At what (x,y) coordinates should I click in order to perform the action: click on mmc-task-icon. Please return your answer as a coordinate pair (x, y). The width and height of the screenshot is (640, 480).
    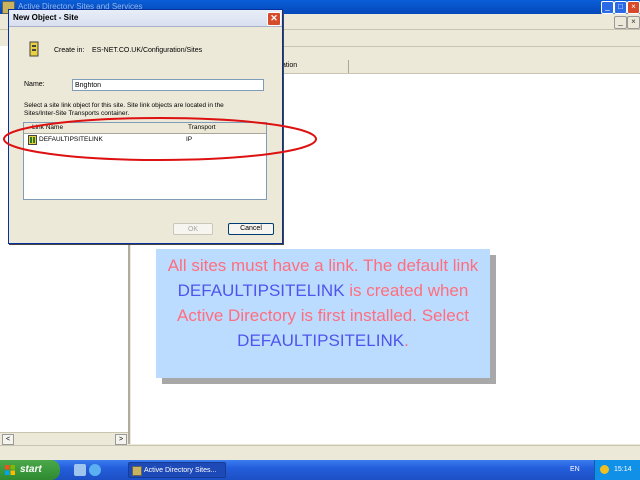
    Looking at the image, I should click on (137, 471).